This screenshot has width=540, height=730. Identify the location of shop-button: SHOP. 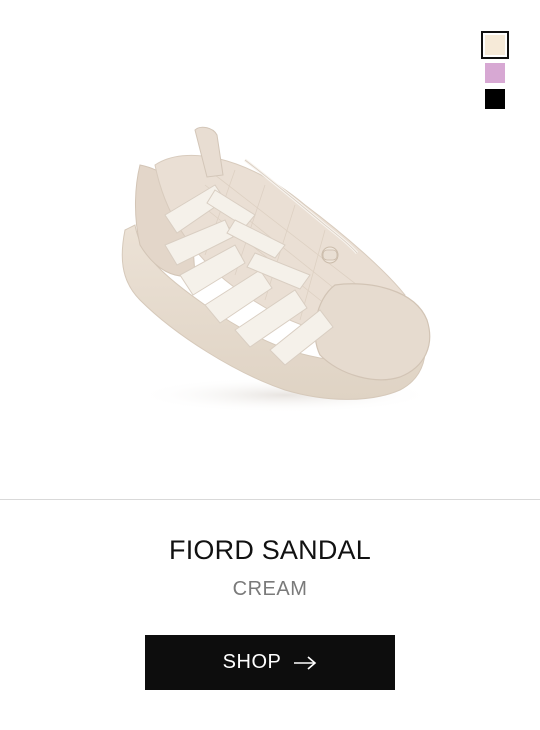
(270, 662).